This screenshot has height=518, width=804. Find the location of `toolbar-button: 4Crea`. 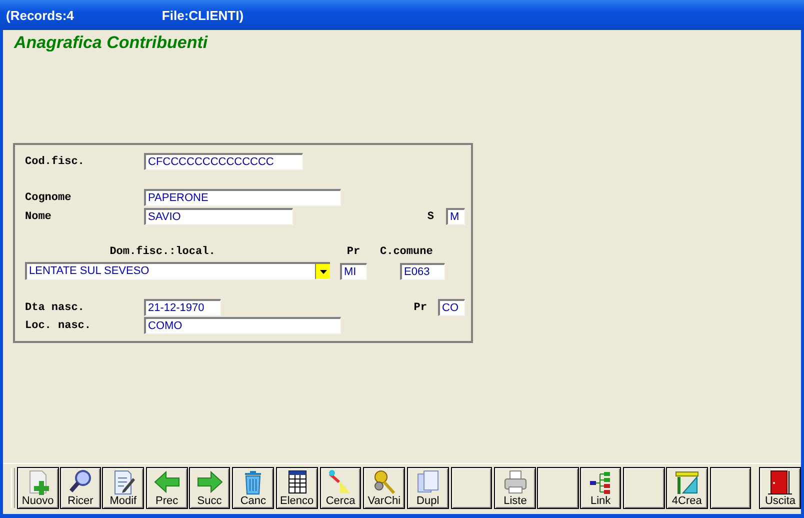

toolbar-button: 4Crea is located at coordinates (687, 488).